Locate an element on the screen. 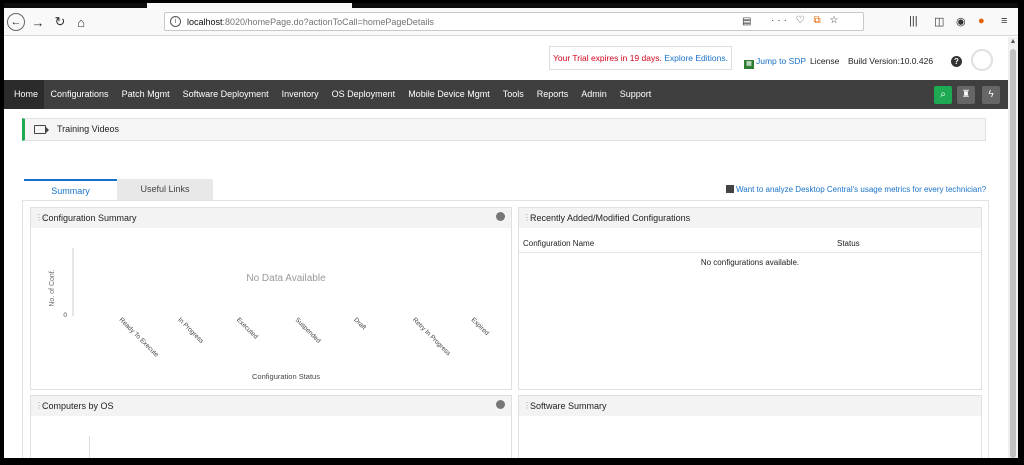  sidebar-icon: ◫ is located at coordinates (939, 21).